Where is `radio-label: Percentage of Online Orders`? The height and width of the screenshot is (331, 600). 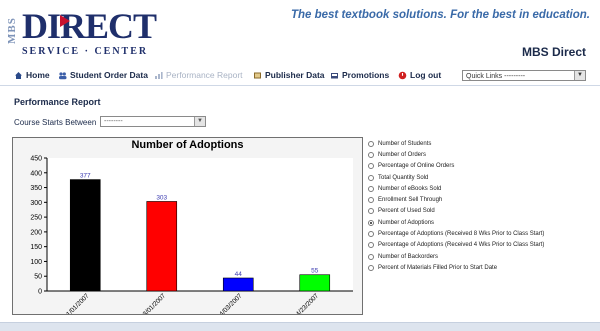
radio-label: Percentage of Online Orders is located at coordinates (416, 166).